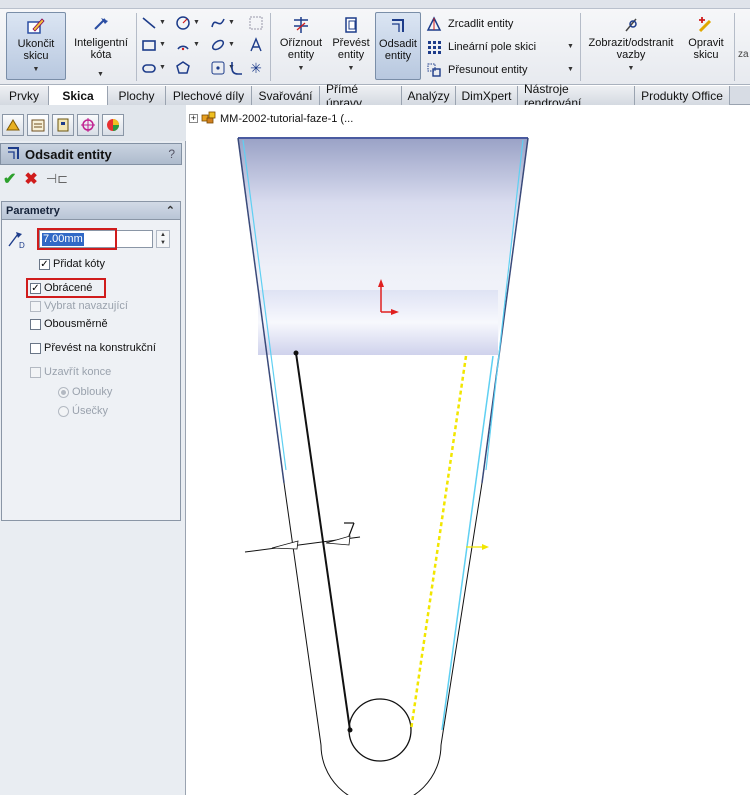 This screenshot has width=750, height=798. Describe the element at coordinates (44, 264) in the screenshot. I see `checkbox-icon: ✓` at that location.